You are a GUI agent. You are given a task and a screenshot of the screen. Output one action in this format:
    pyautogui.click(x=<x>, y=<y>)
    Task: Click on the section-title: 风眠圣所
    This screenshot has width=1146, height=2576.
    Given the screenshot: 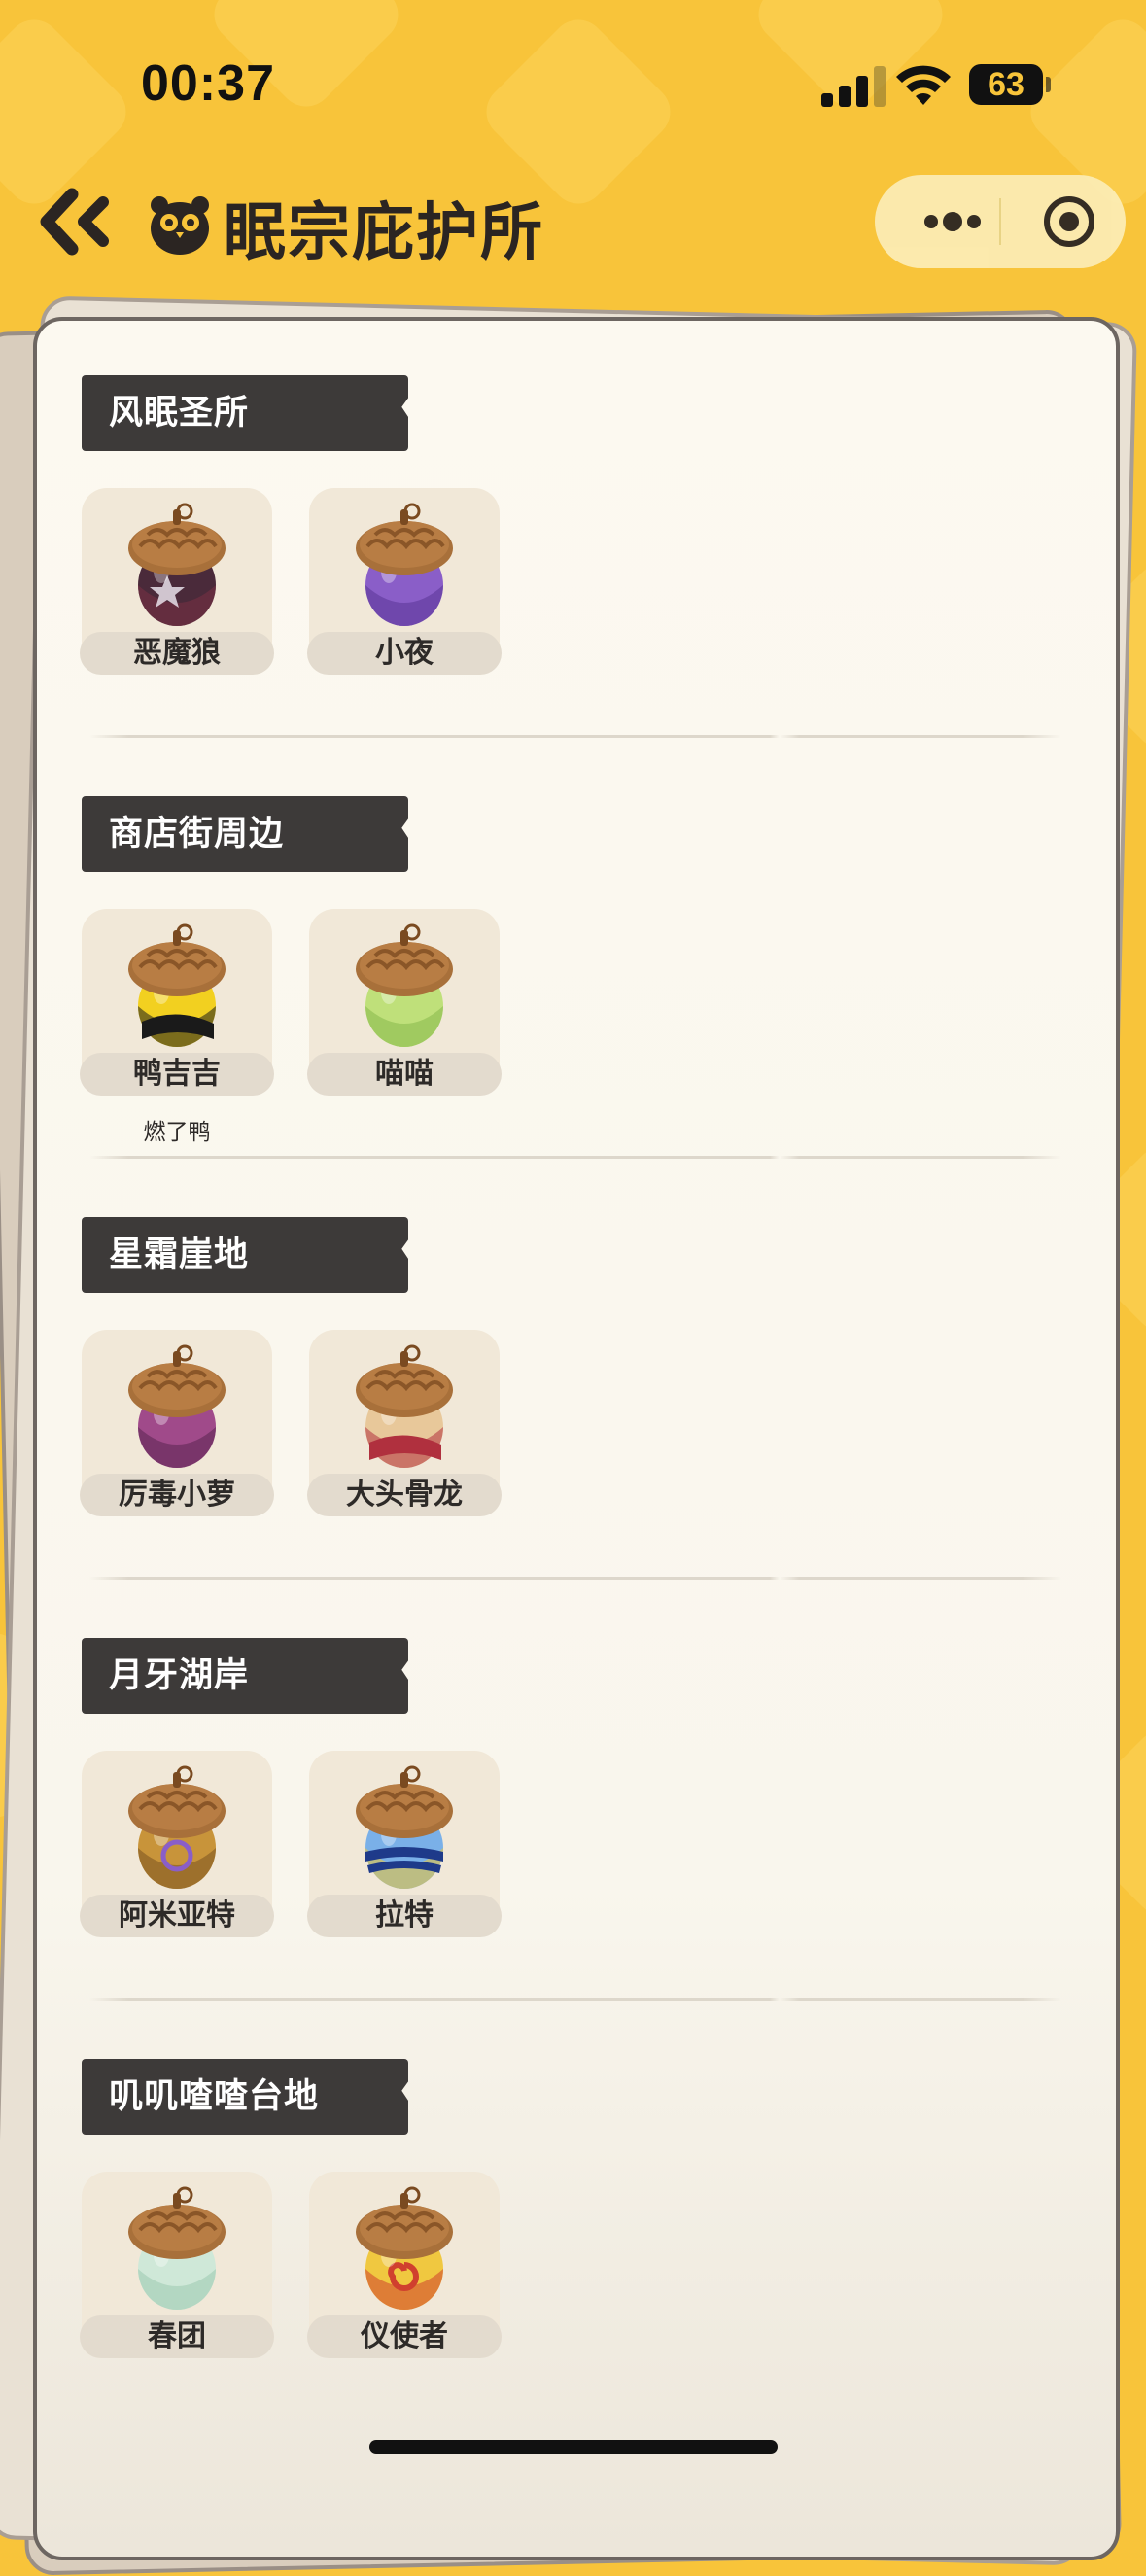 What is the action you would take?
    pyautogui.click(x=179, y=413)
    